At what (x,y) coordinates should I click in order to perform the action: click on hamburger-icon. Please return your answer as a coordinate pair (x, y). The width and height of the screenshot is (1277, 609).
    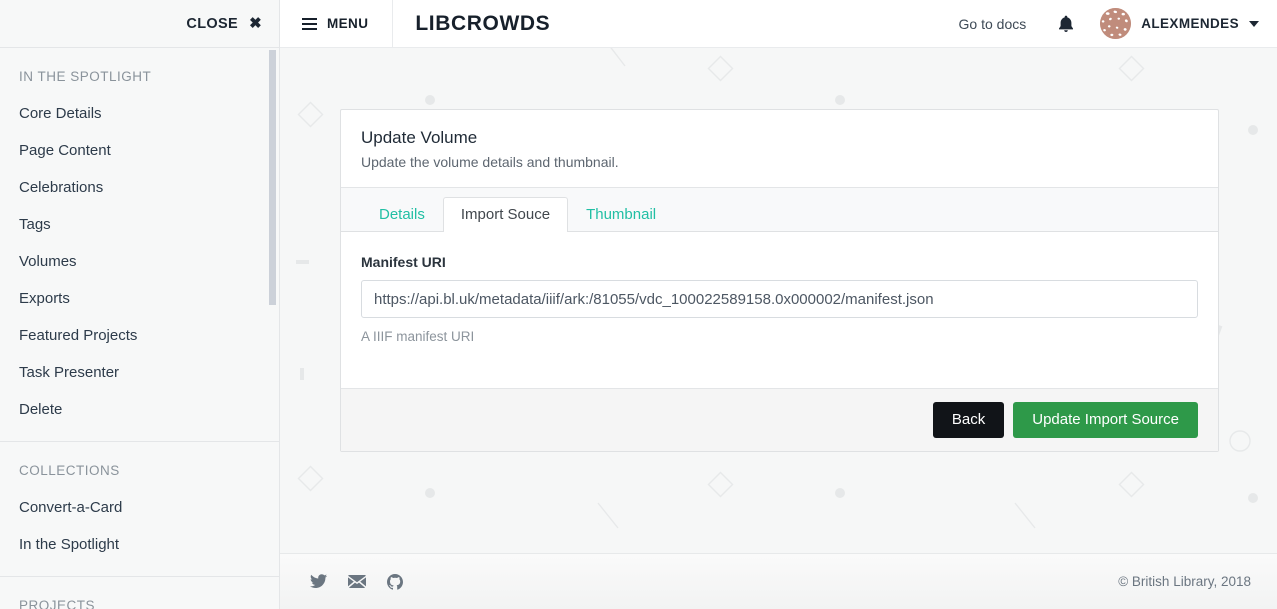
    Looking at the image, I should click on (309, 23).